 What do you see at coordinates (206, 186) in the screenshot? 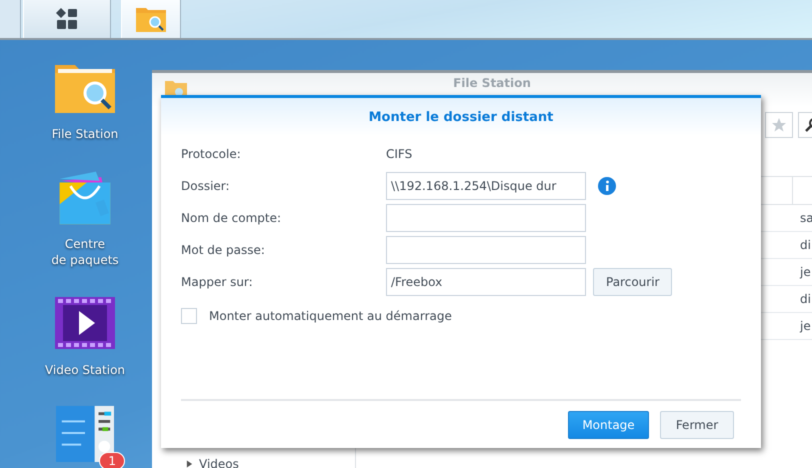
I see `field-label: Dossier:` at bounding box center [206, 186].